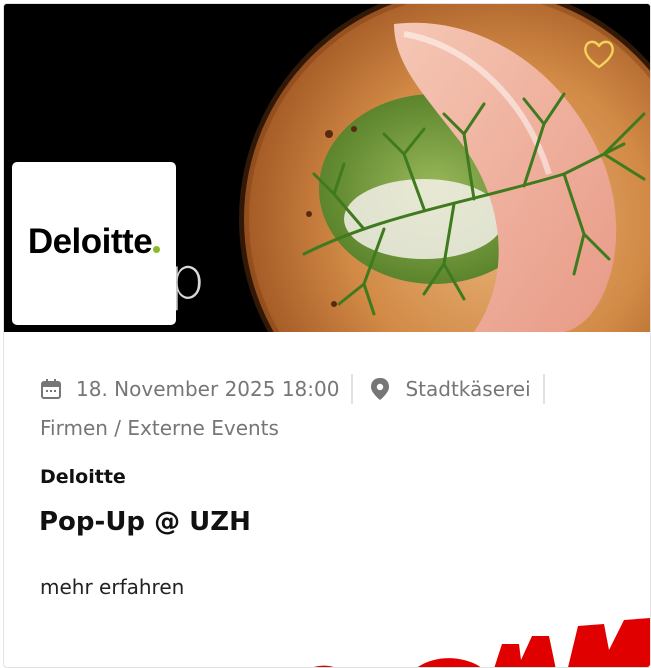 The height and width of the screenshot is (668, 651). I want to click on event-meta: 18. November 2025 18:00 Stadtkäserei, so click(328, 389).